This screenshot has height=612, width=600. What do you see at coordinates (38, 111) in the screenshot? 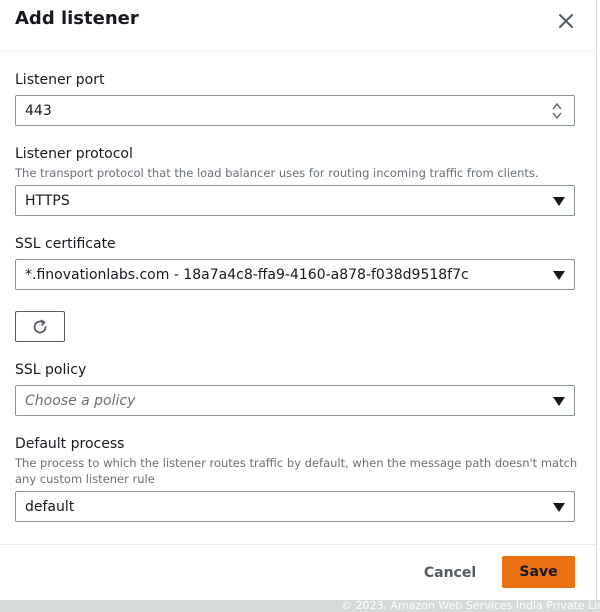
I see `listener-port-value: 443` at bounding box center [38, 111].